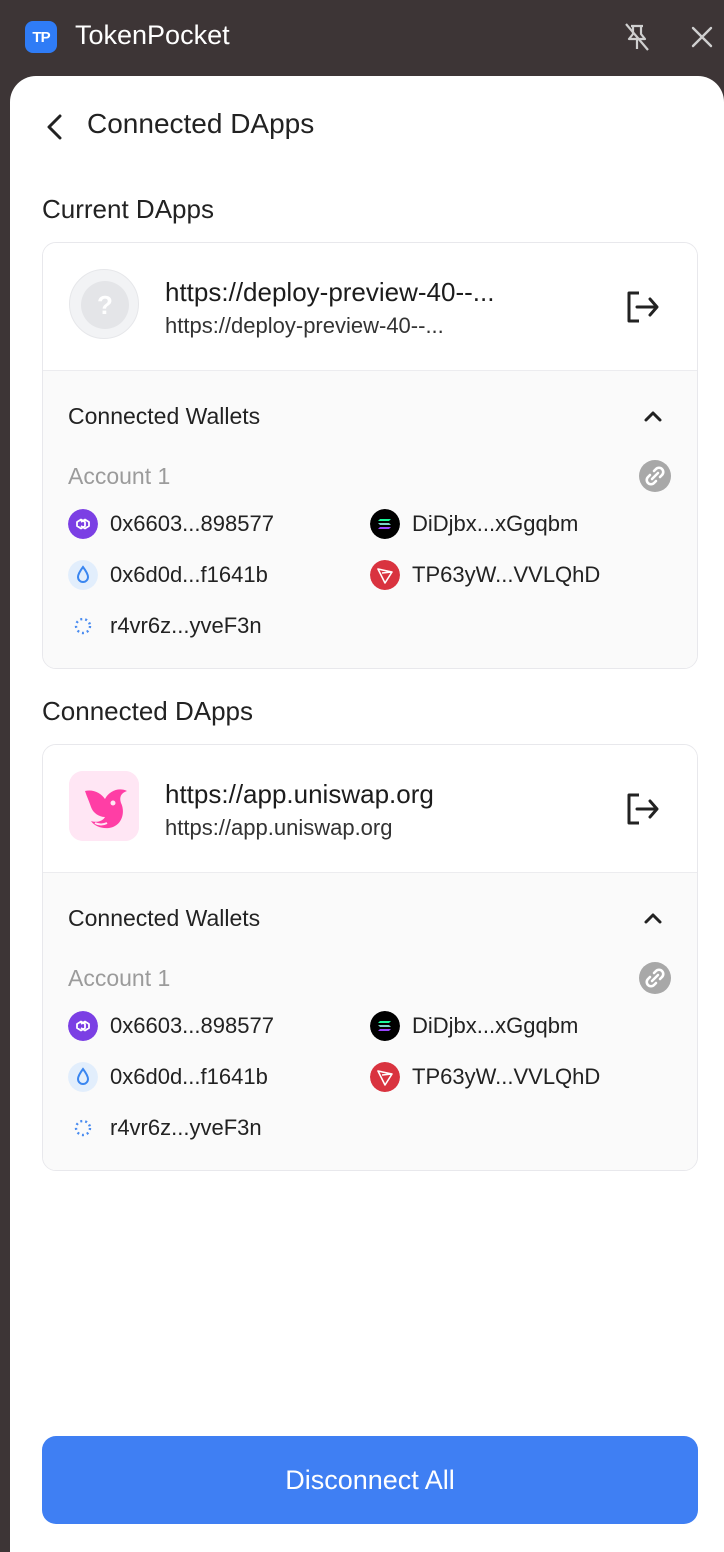  What do you see at coordinates (148, 711) in the screenshot?
I see `section-title-connected-dapps: Connected DApps` at bounding box center [148, 711].